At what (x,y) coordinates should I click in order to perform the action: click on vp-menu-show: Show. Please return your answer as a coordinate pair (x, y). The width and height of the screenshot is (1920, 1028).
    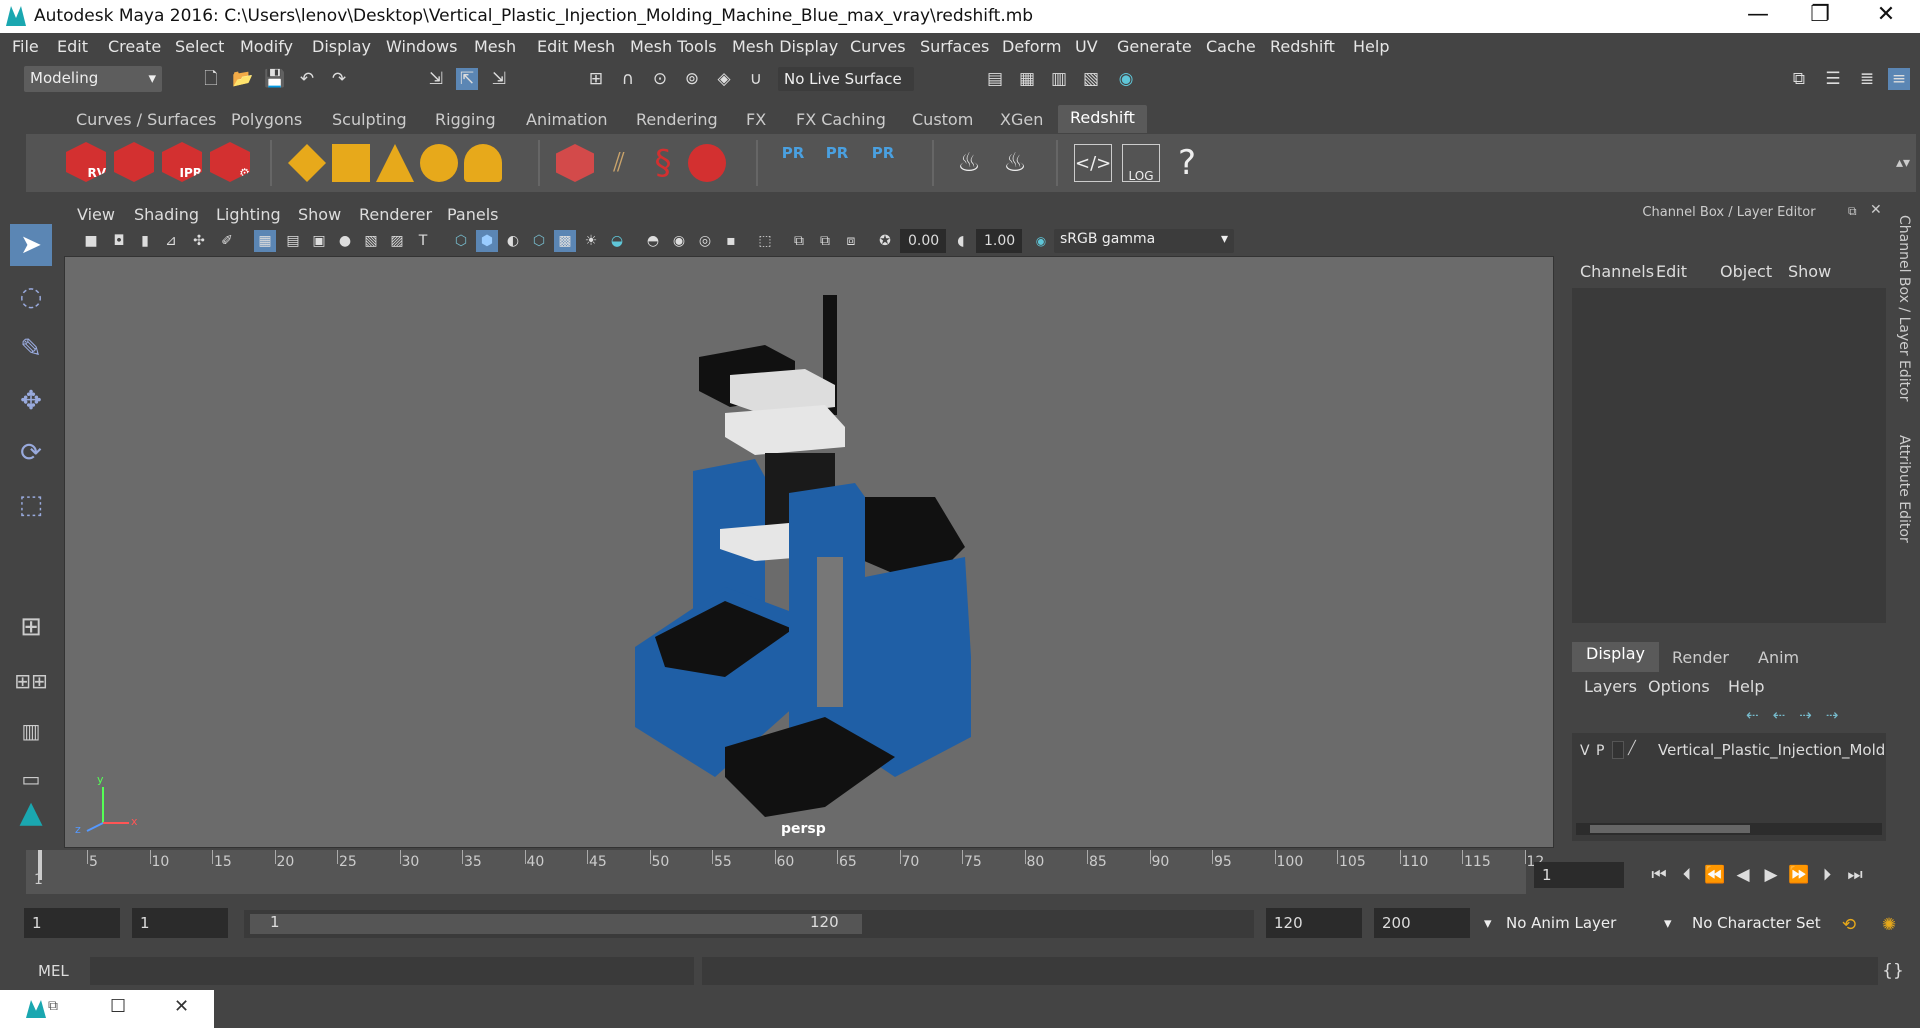
    Looking at the image, I should click on (319, 214).